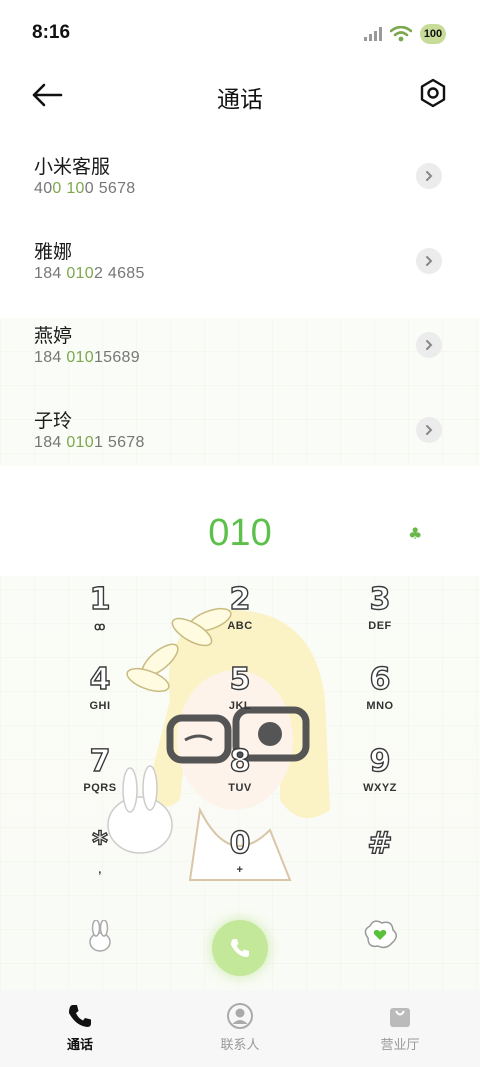 The width and height of the screenshot is (480, 1067). I want to click on key-4: 4 GHI, so click(100, 696).